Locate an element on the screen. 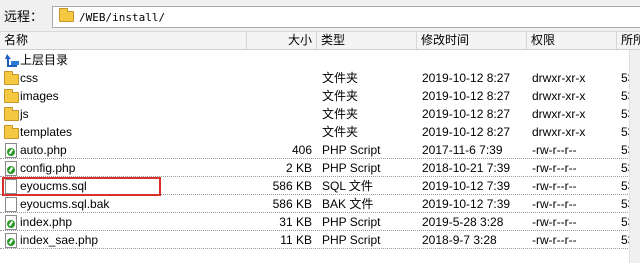  file-name: images is located at coordinates (39, 96).